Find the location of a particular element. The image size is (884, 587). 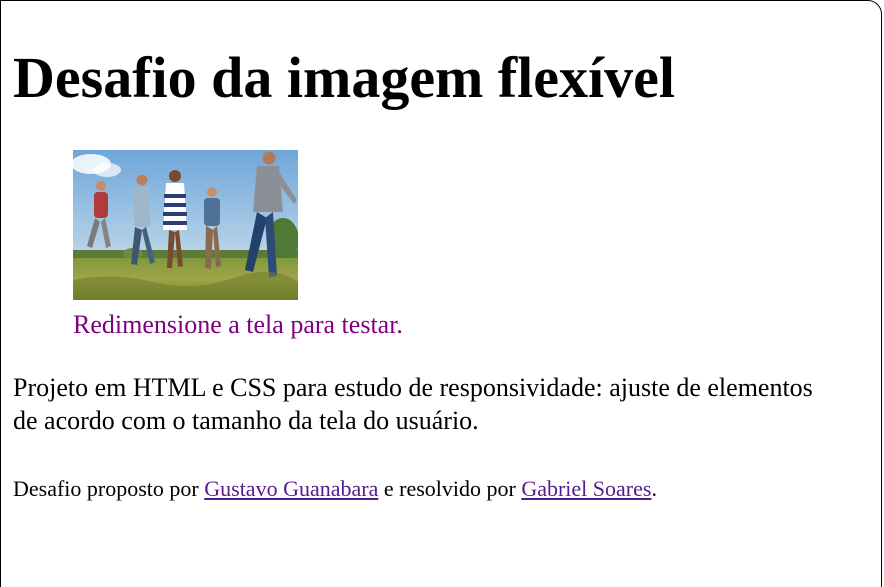

credits-prefix: Desafio proposto por is located at coordinates (106, 488).